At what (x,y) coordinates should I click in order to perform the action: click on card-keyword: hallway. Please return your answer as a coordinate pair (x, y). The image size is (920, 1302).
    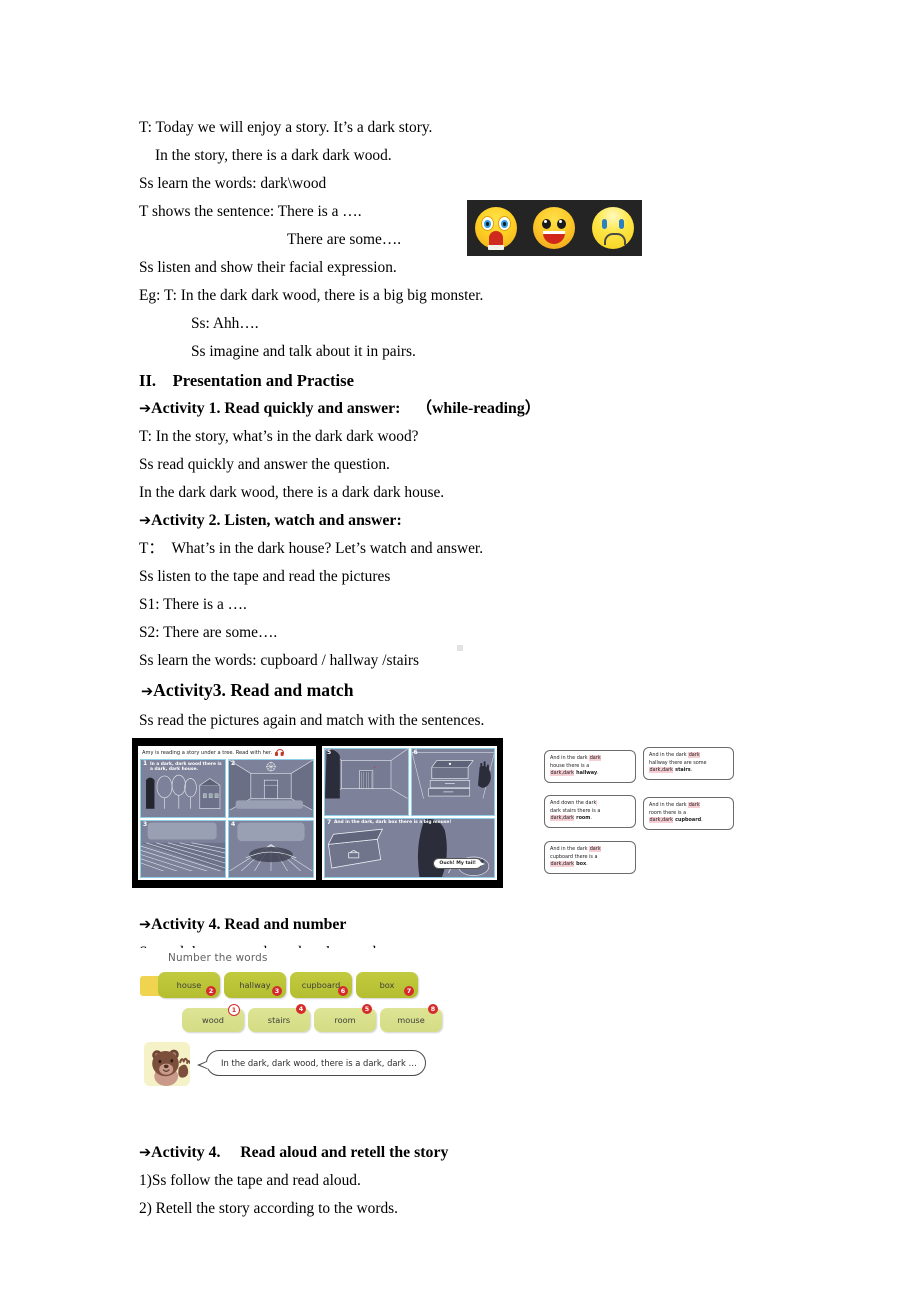
    Looking at the image, I should click on (586, 773).